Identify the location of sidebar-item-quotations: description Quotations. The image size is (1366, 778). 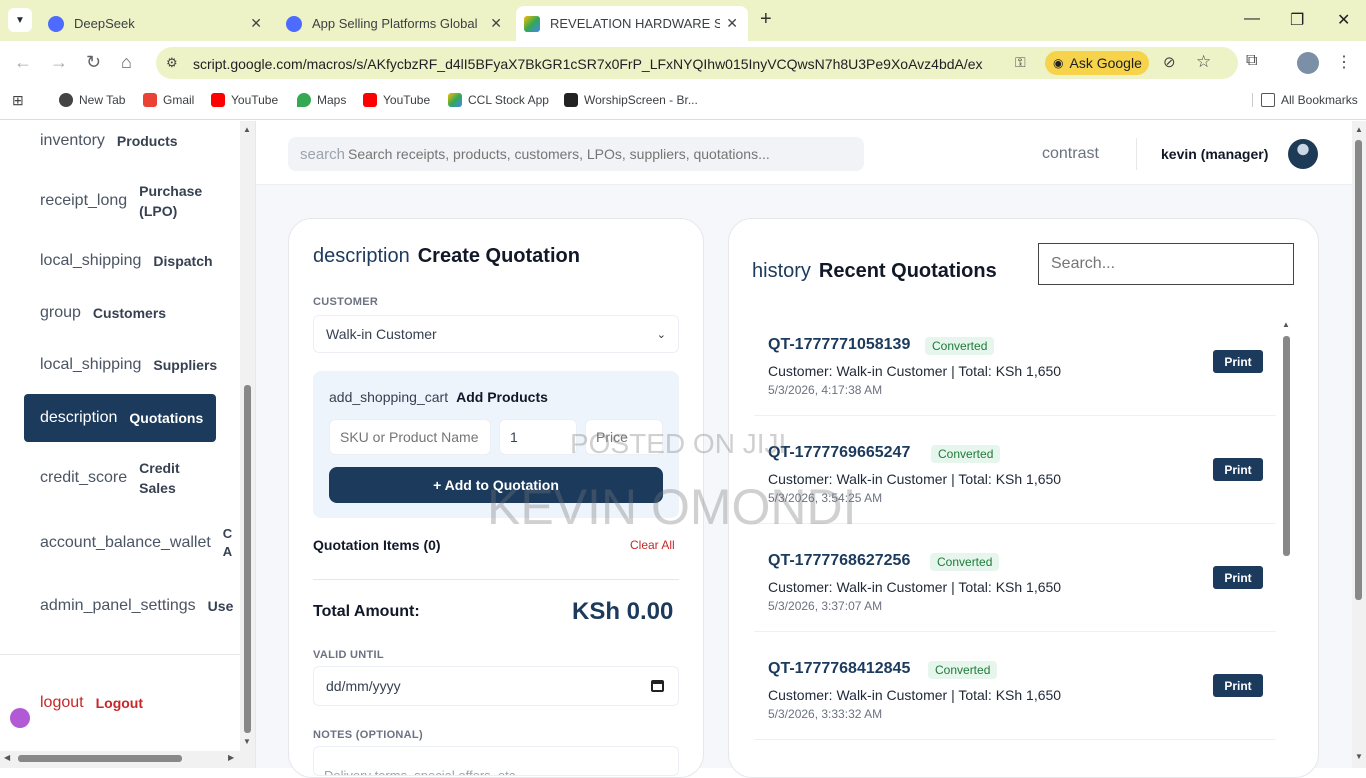
(120, 418).